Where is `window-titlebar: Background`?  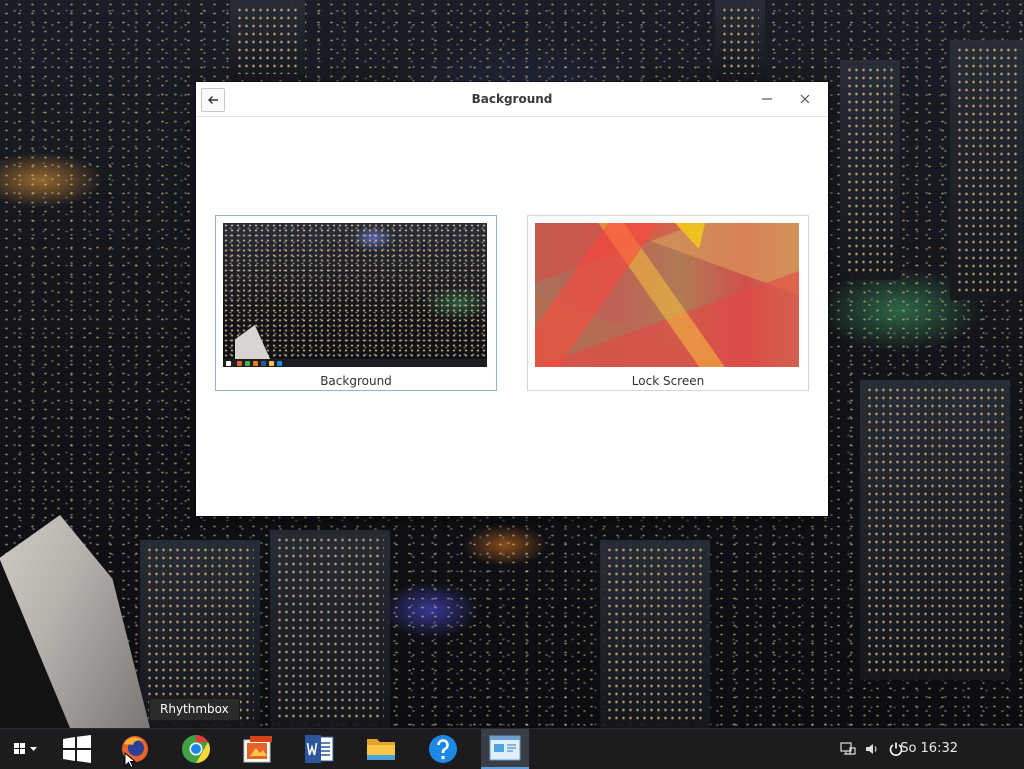 window-titlebar: Background is located at coordinates (512, 99).